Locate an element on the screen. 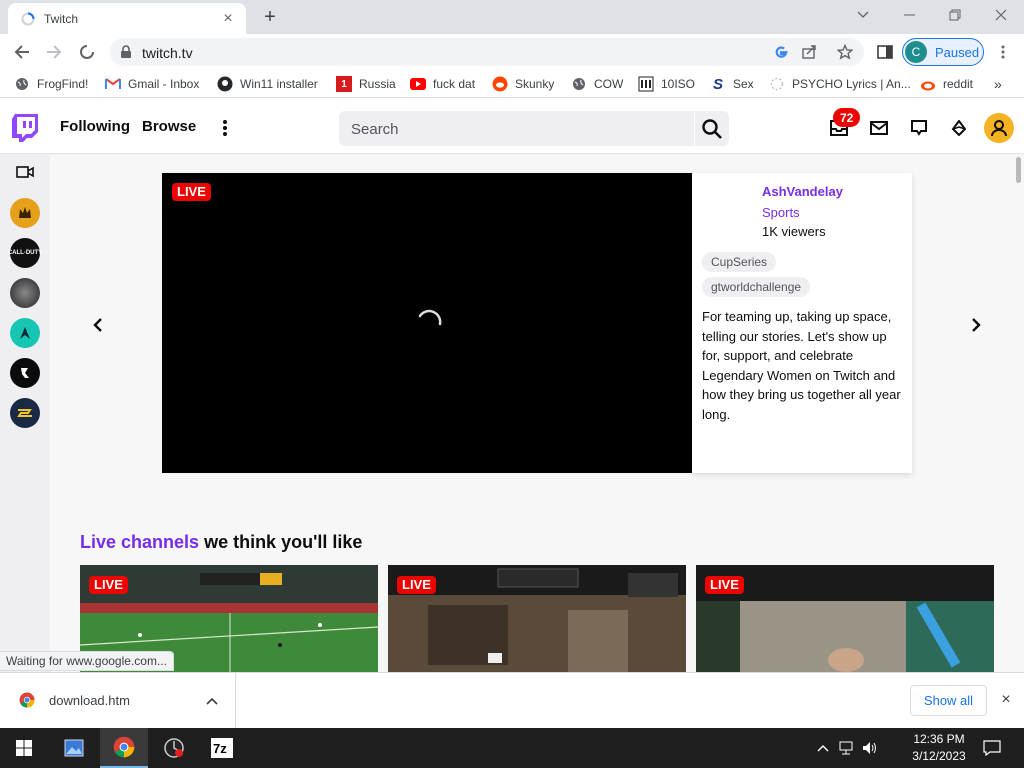  lock-icon is located at coordinates (126, 53).